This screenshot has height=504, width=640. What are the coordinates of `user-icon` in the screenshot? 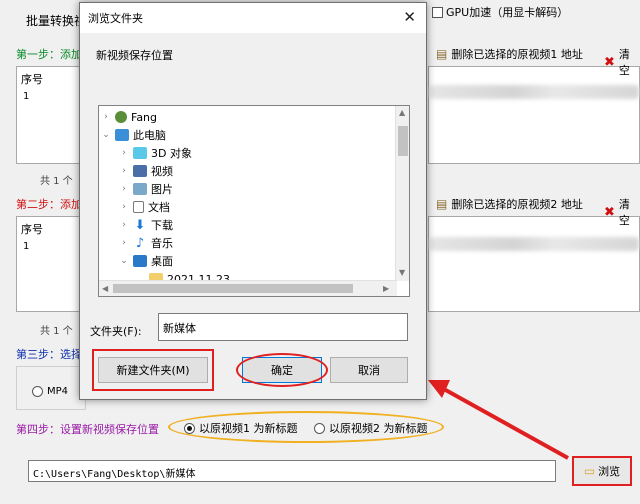 It's located at (121, 117).